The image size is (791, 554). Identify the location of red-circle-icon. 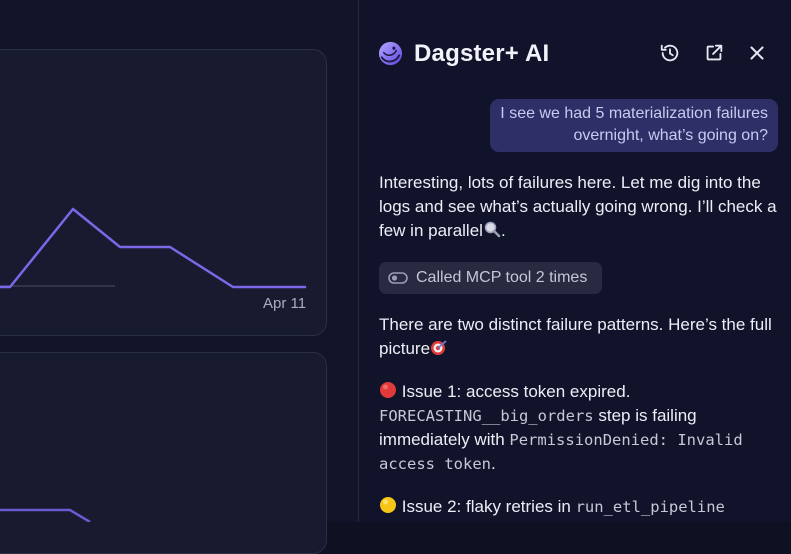
(388, 390).